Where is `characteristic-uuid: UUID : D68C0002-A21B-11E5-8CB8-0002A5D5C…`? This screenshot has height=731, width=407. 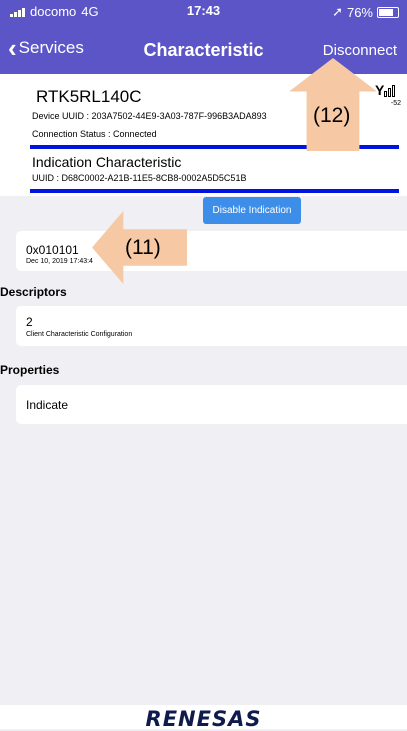
characteristic-uuid: UUID : D68C0002-A21B-11E5-8CB8-0002A5D5C… is located at coordinates (139, 178).